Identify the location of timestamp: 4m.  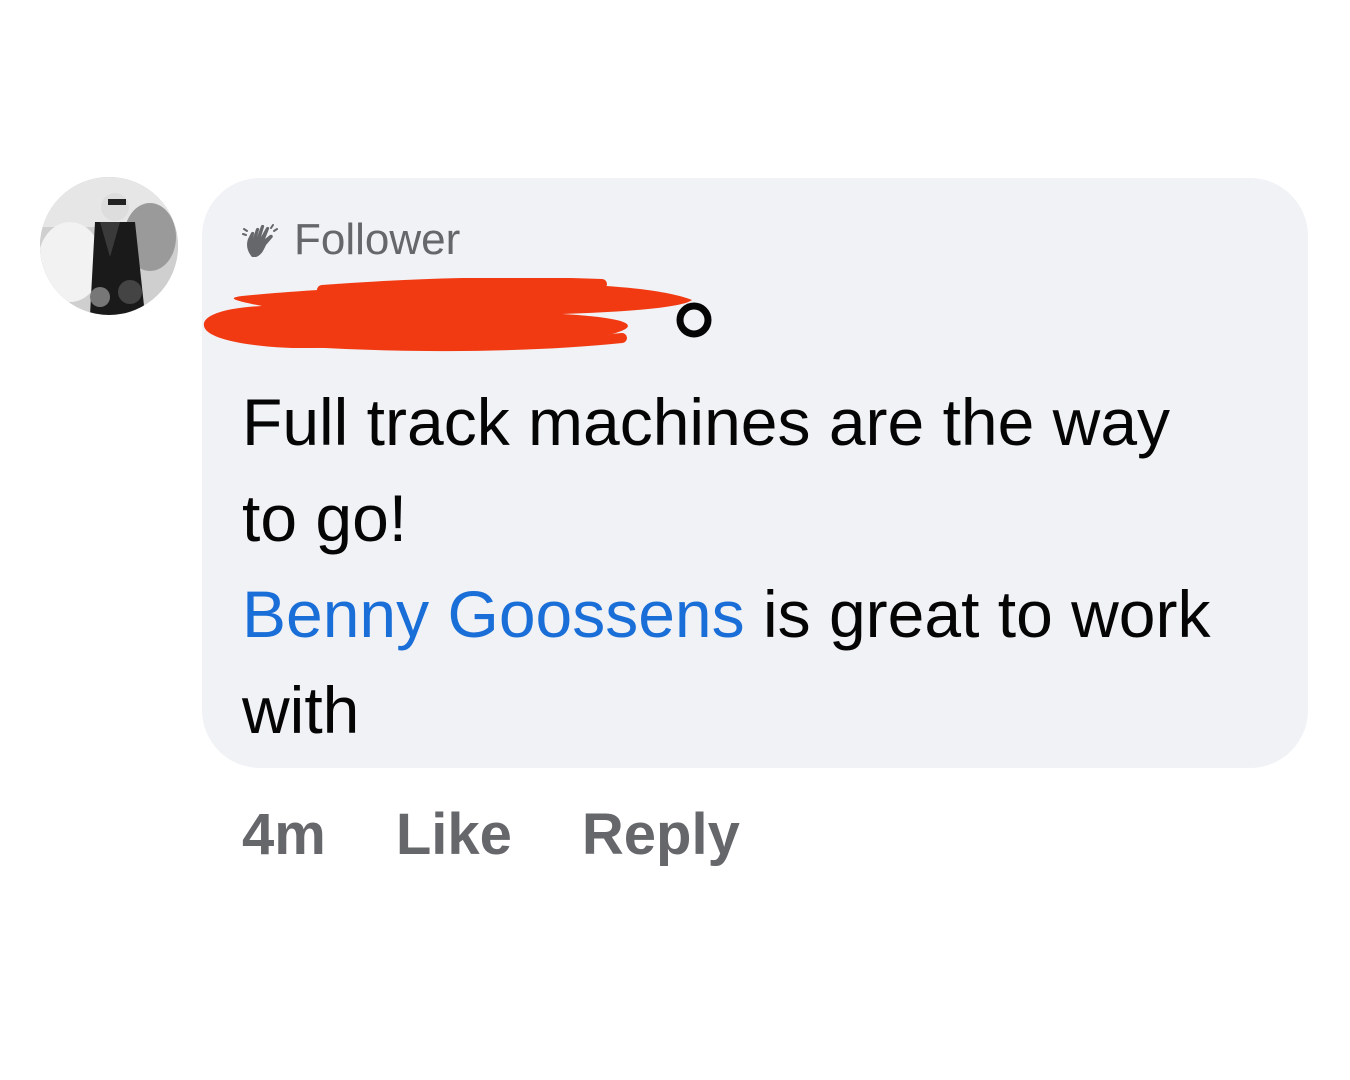
(284, 835).